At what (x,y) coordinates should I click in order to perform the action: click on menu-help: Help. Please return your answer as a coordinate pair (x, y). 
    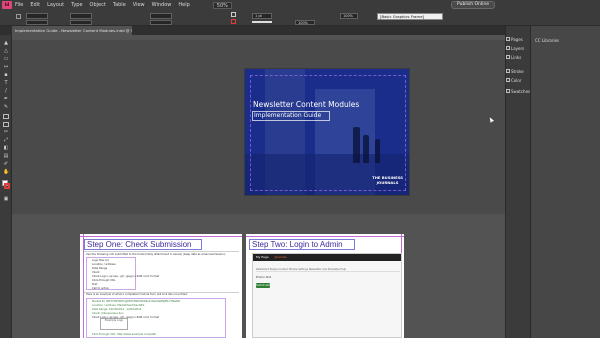
    Looking at the image, I should click on (183, 5).